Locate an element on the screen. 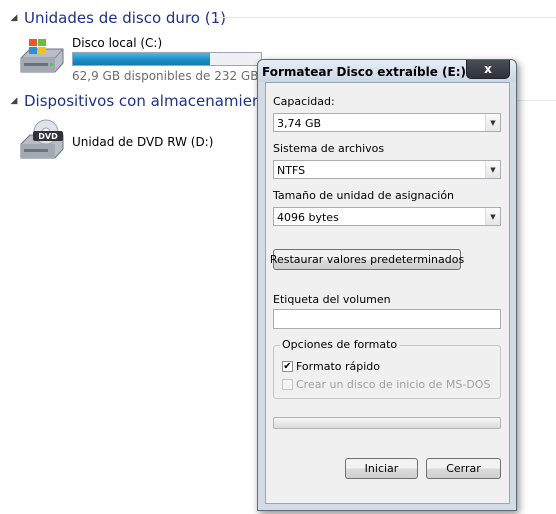 The image size is (556, 514). section-header-removable: ◢ Dispositivos con almacenamiento e is located at coordinates (149, 101).